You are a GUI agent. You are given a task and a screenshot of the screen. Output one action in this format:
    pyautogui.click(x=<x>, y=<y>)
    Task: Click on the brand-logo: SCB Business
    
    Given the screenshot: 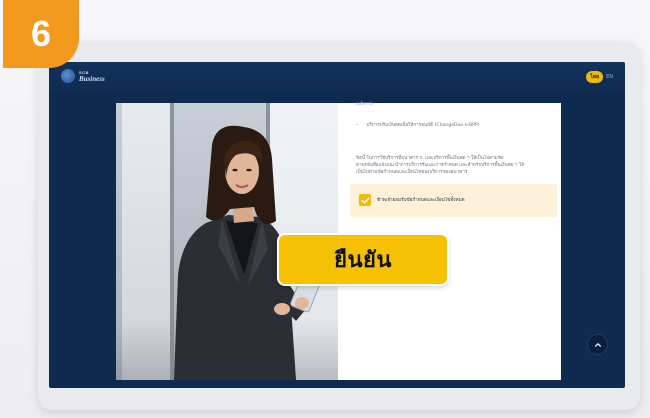 What is the action you would take?
    pyautogui.click(x=83, y=76)
    